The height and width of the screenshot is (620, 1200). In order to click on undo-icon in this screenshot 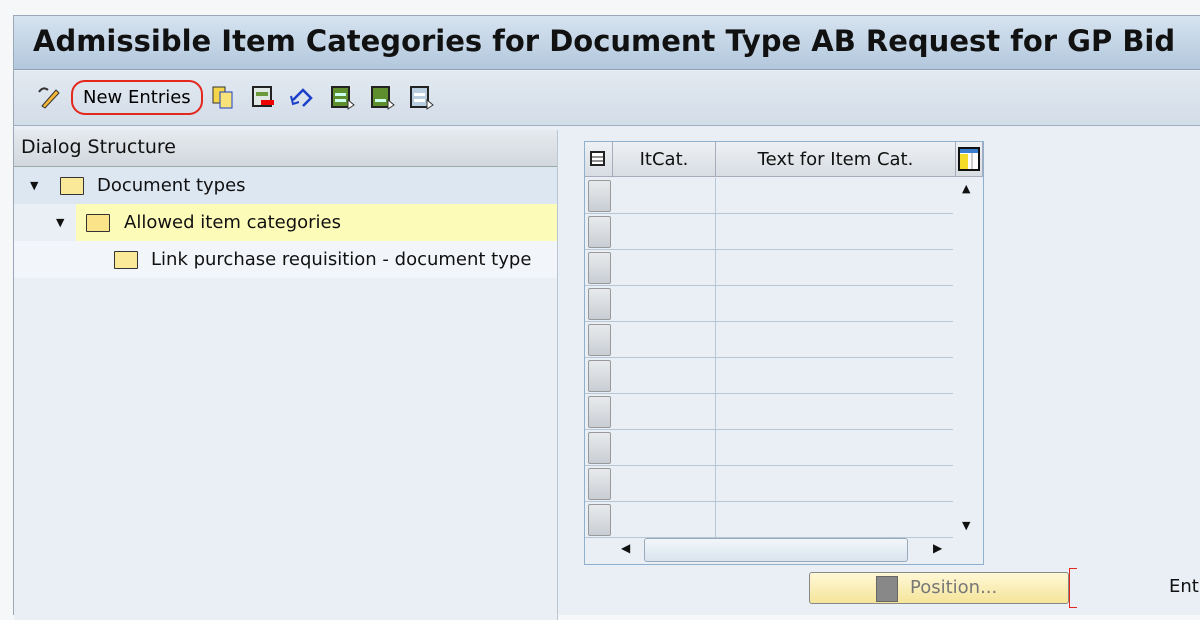, I will do `click(302, 97)`.